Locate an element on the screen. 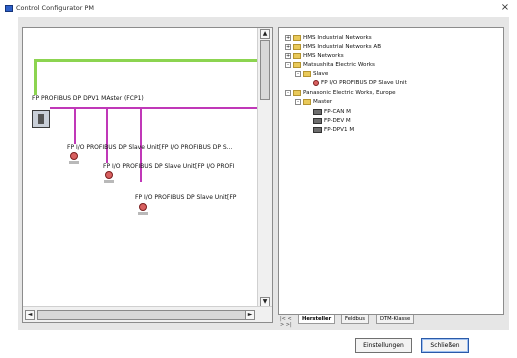  ethernet-drop-line is located at coordinates (35, 77).